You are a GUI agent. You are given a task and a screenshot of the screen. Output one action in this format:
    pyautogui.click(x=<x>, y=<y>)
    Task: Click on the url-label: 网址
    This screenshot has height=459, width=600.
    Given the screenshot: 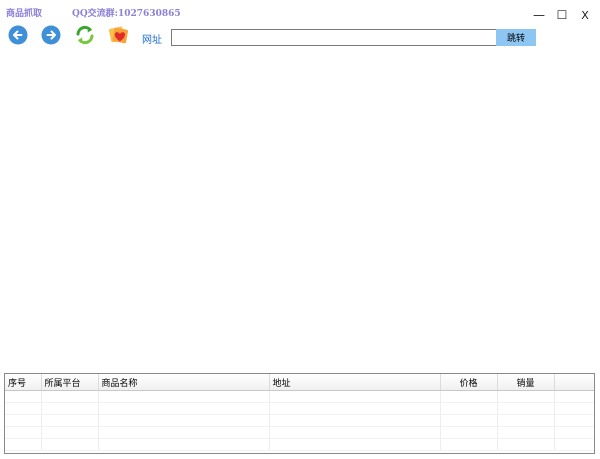 What is the action you would take?
    pyautogui.click(x=152, y=40)
    